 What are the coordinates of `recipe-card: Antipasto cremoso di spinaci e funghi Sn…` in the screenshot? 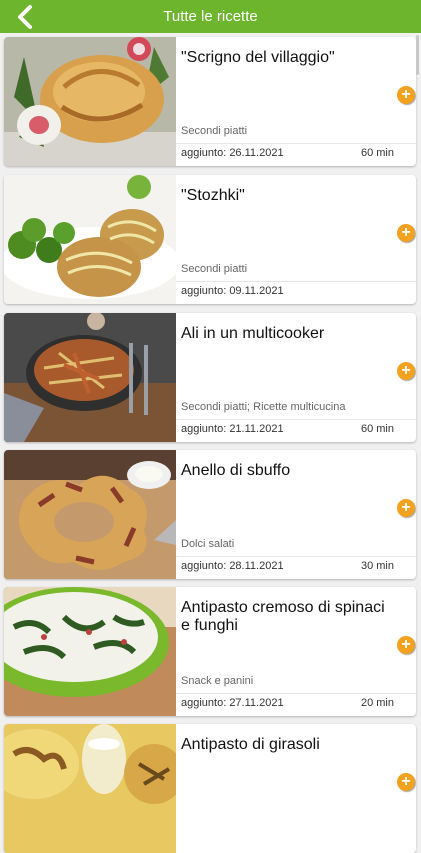 It's located at (210, 651).